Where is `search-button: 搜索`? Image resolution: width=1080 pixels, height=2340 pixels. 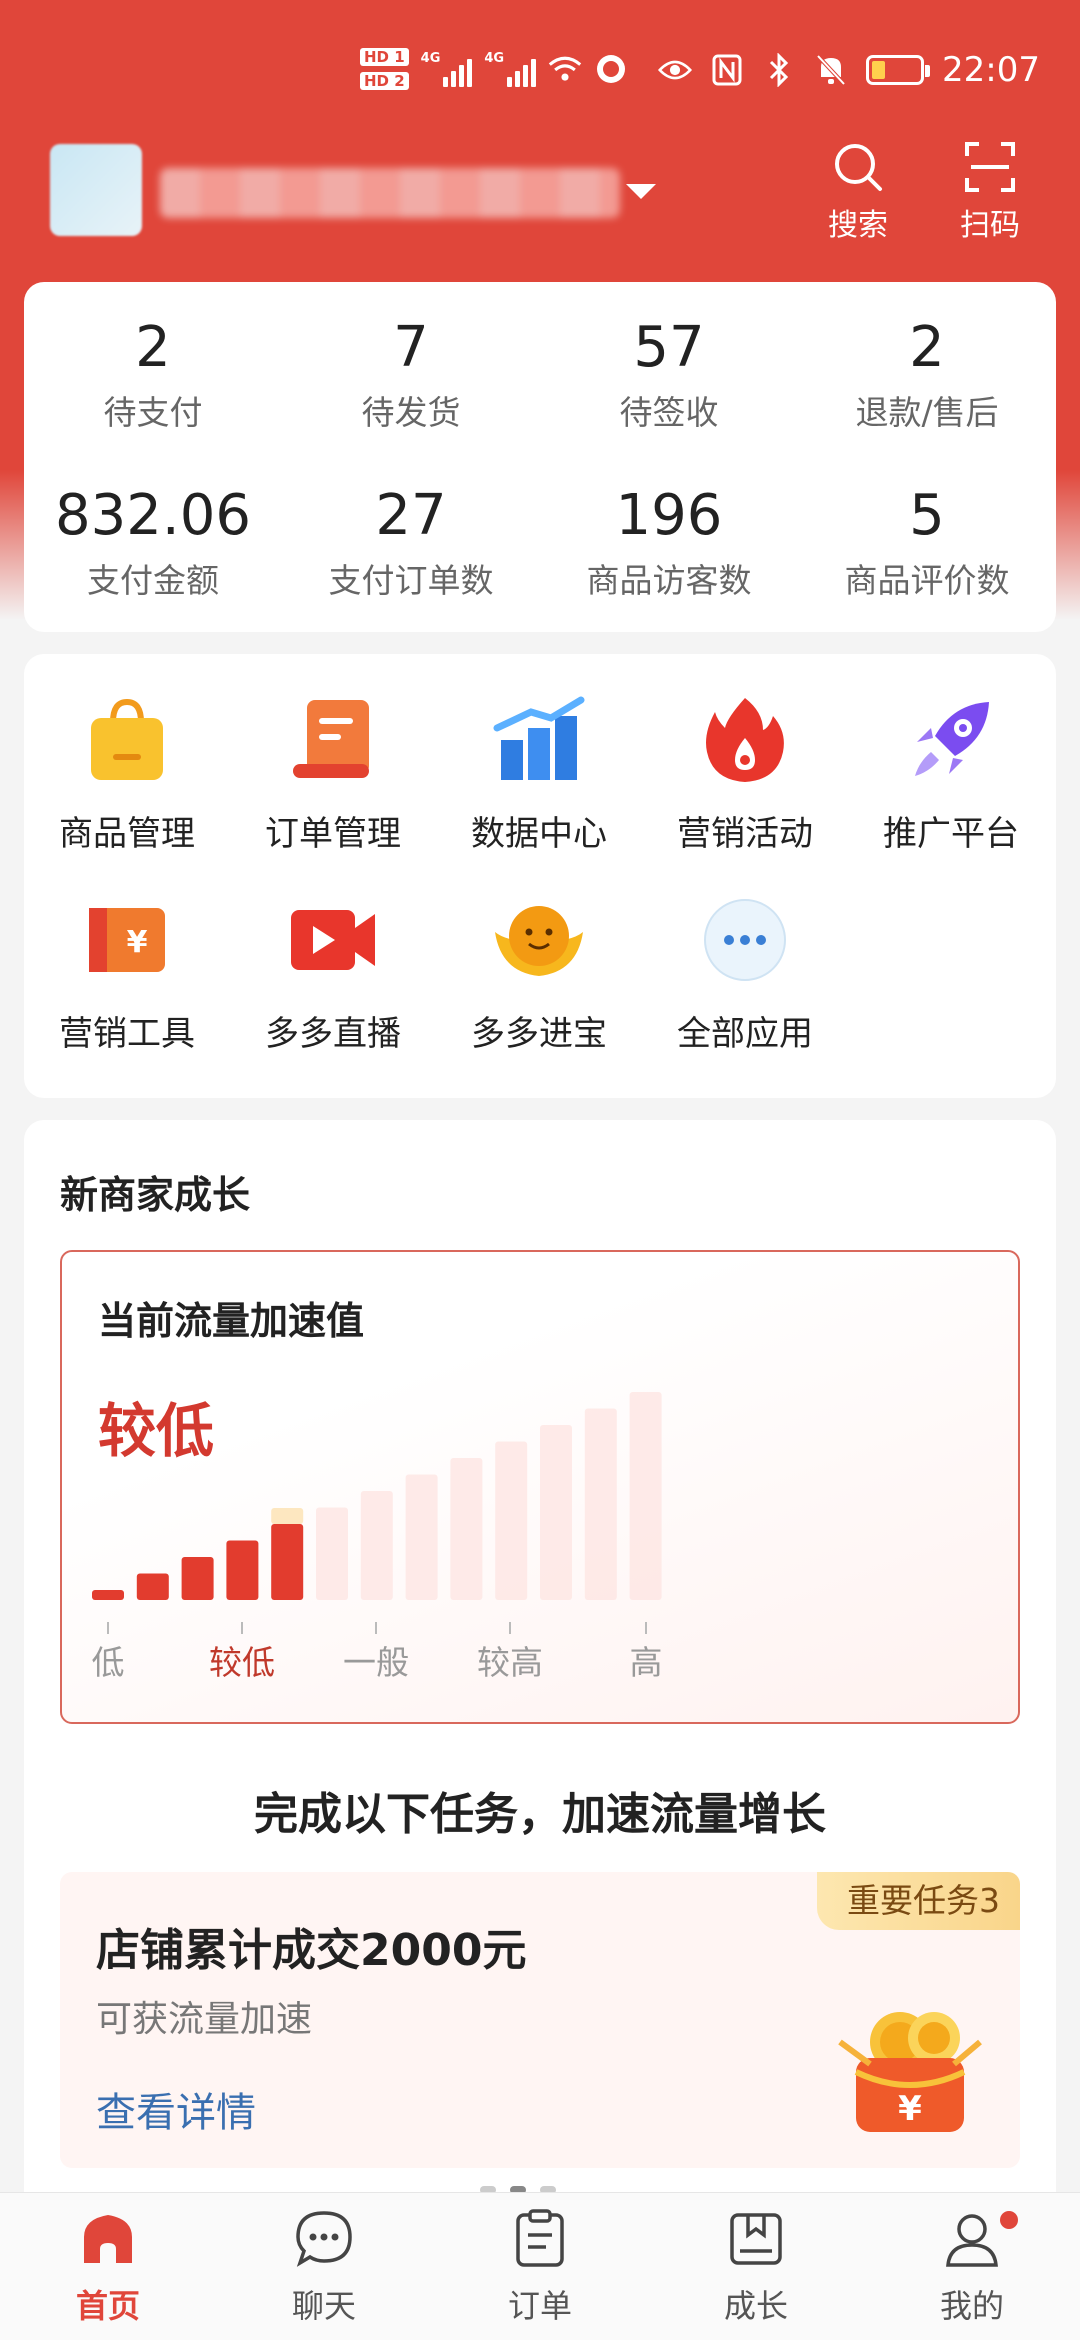 search-button: 搜索 is located at coordinates (858, 192).